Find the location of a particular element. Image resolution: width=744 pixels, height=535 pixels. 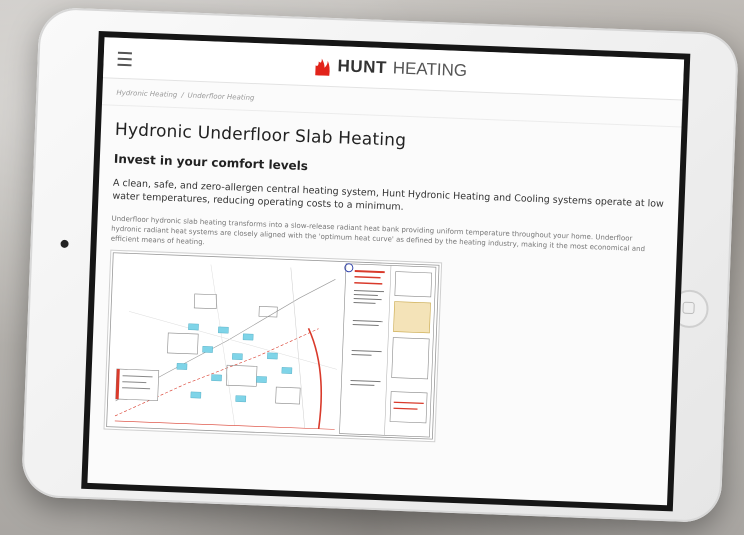

breadcrumb-item-underfloor: Underfloor Heating is located at coordinates (220, 96).